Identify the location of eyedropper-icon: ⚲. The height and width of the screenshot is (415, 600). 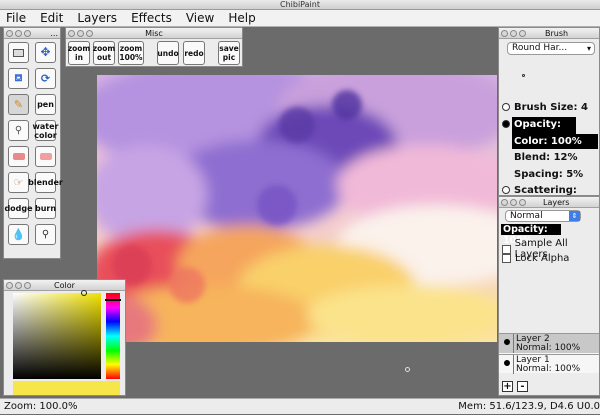
(18, 130).